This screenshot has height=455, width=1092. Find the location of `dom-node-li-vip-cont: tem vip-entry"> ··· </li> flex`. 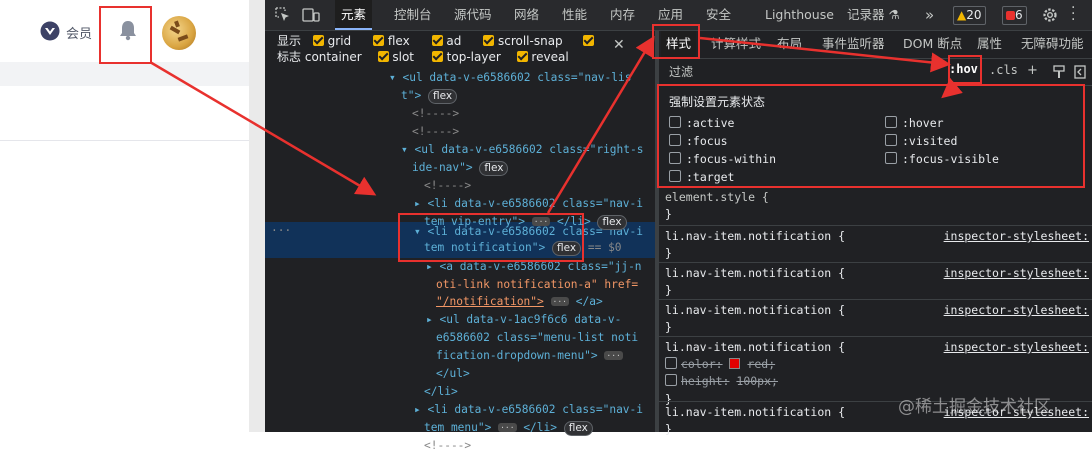

dom-node-li-vip-cont: tem vip-entry"> ··· </li> flex is located at coordinates (525, 222).